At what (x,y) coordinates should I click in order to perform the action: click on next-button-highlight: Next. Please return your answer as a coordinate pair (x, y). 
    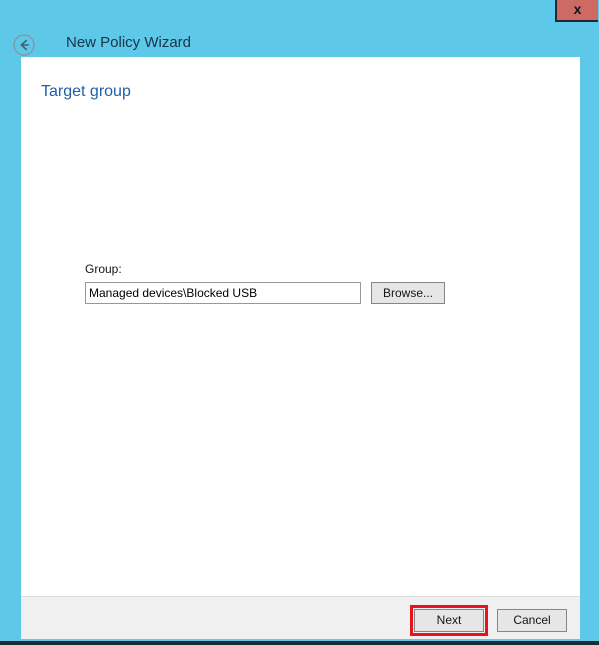
    Looking at the image, I should click on (449, 620).